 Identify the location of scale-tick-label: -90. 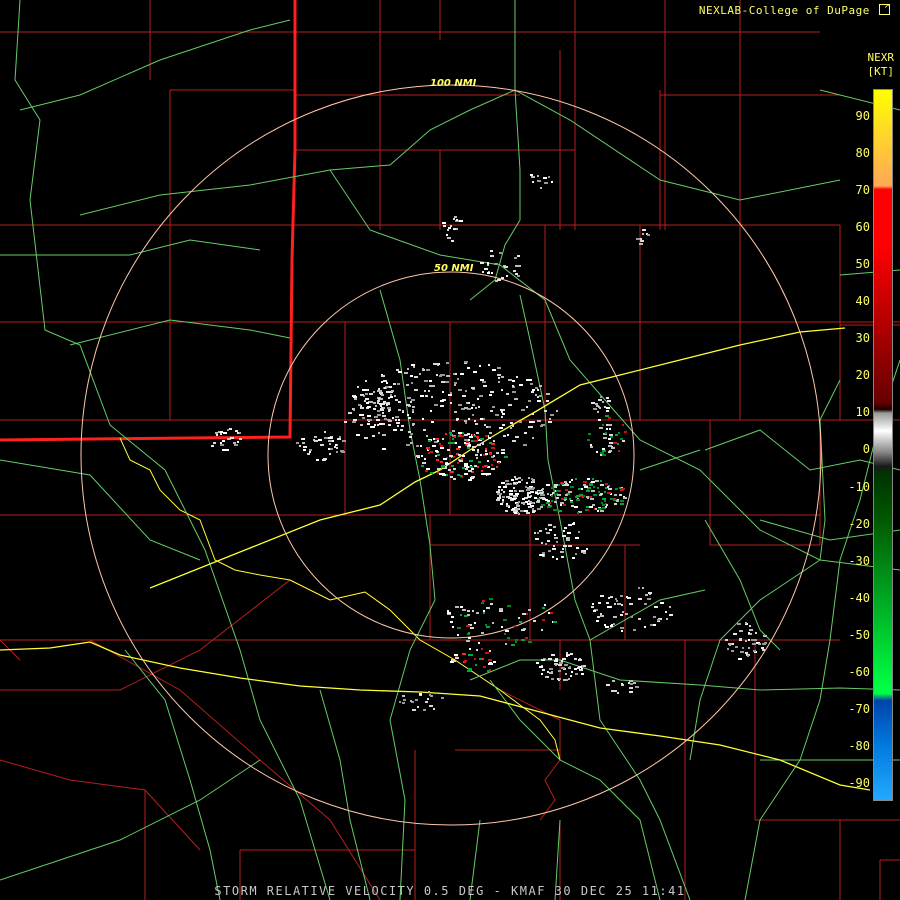
(859, 782).